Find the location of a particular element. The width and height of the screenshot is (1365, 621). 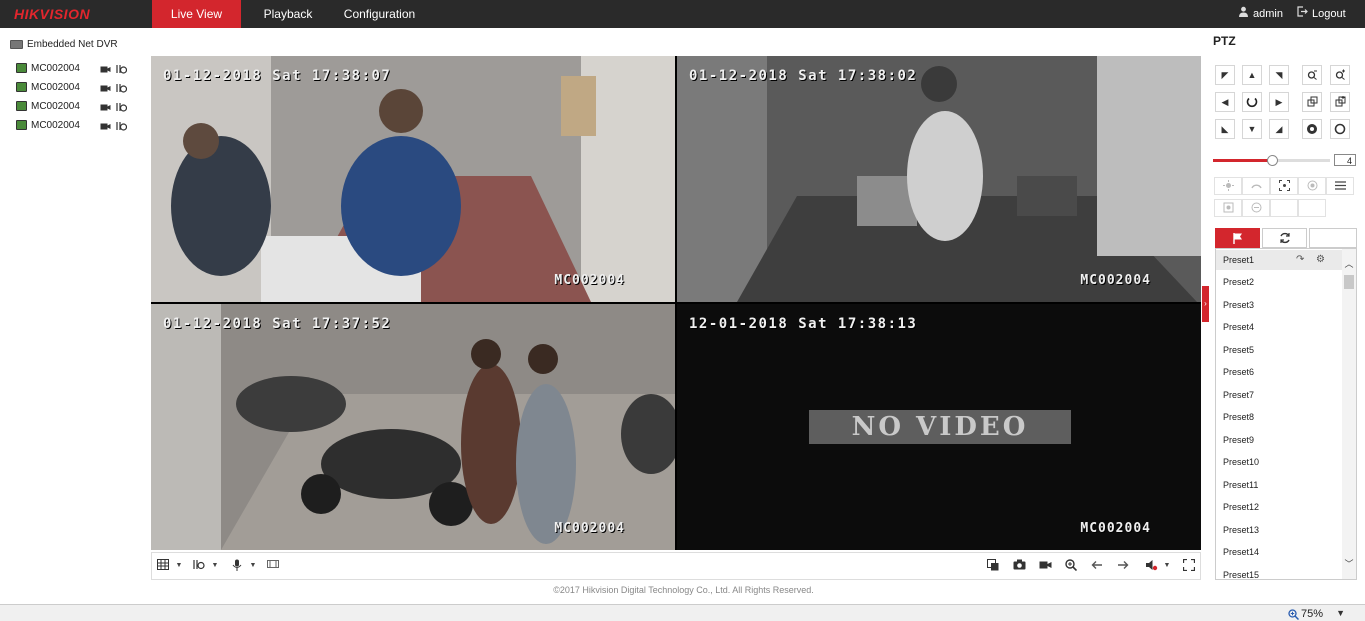

ptz-up-left-button: ◤ is located at coordinates (1225, 75).